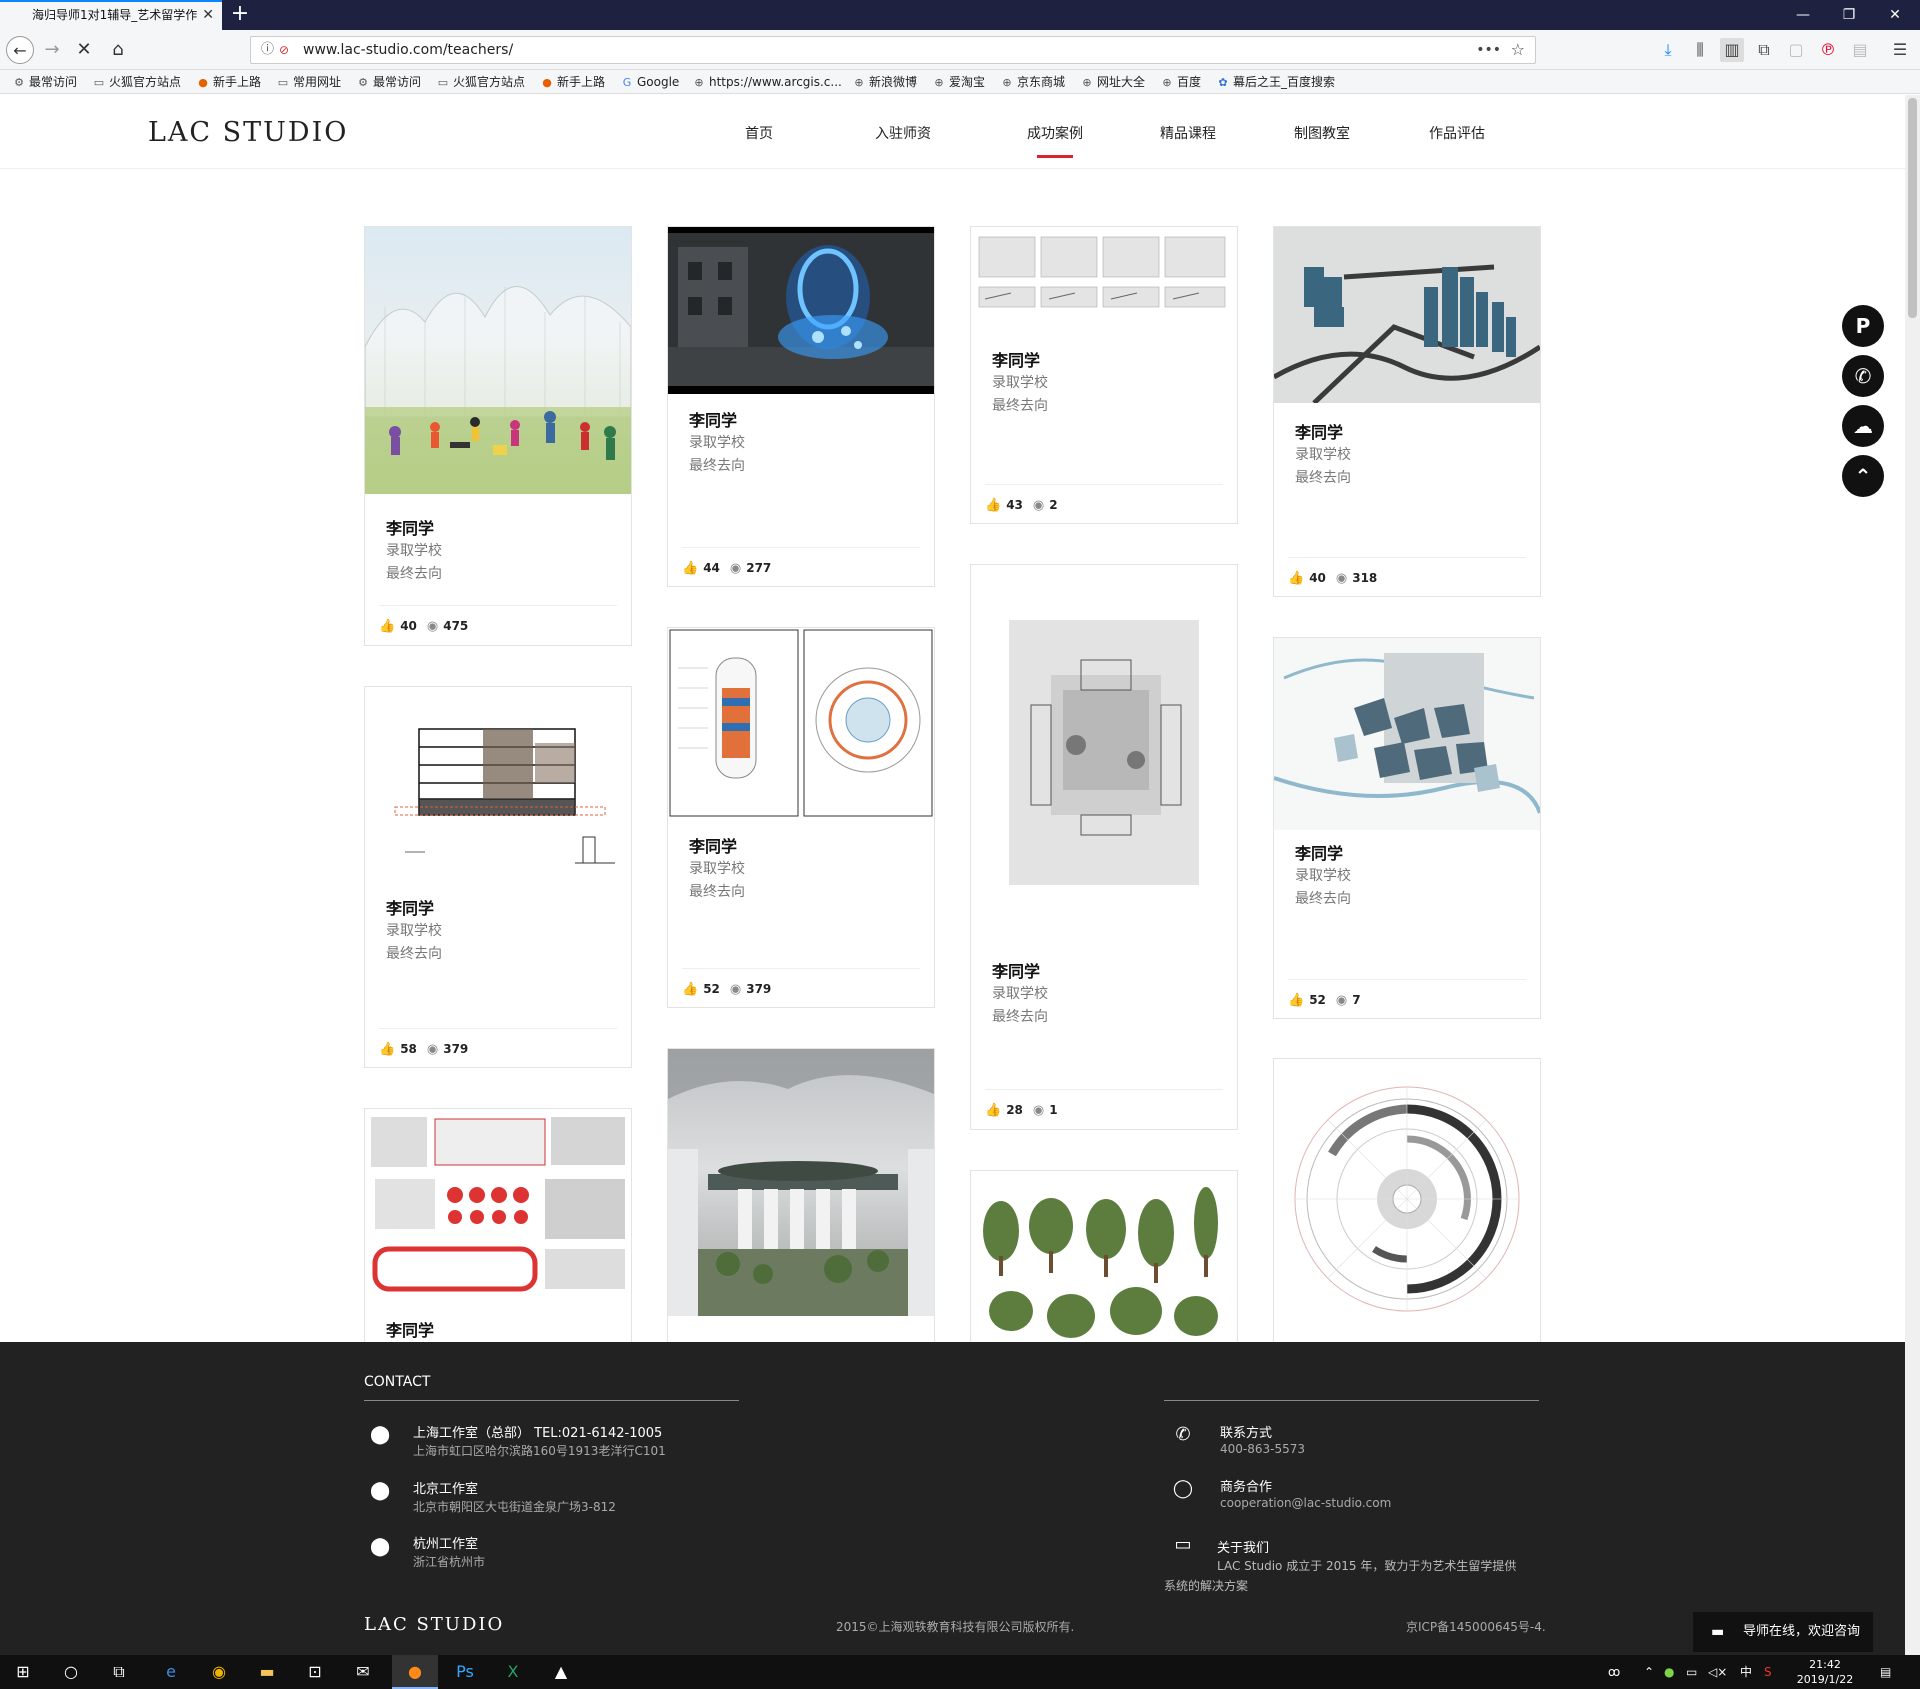 The image size is (1920, 1689). Describe the element at coordinates (1863, 476) in the screenshot. I see `back-to-top-icon: ⌃` at that location.